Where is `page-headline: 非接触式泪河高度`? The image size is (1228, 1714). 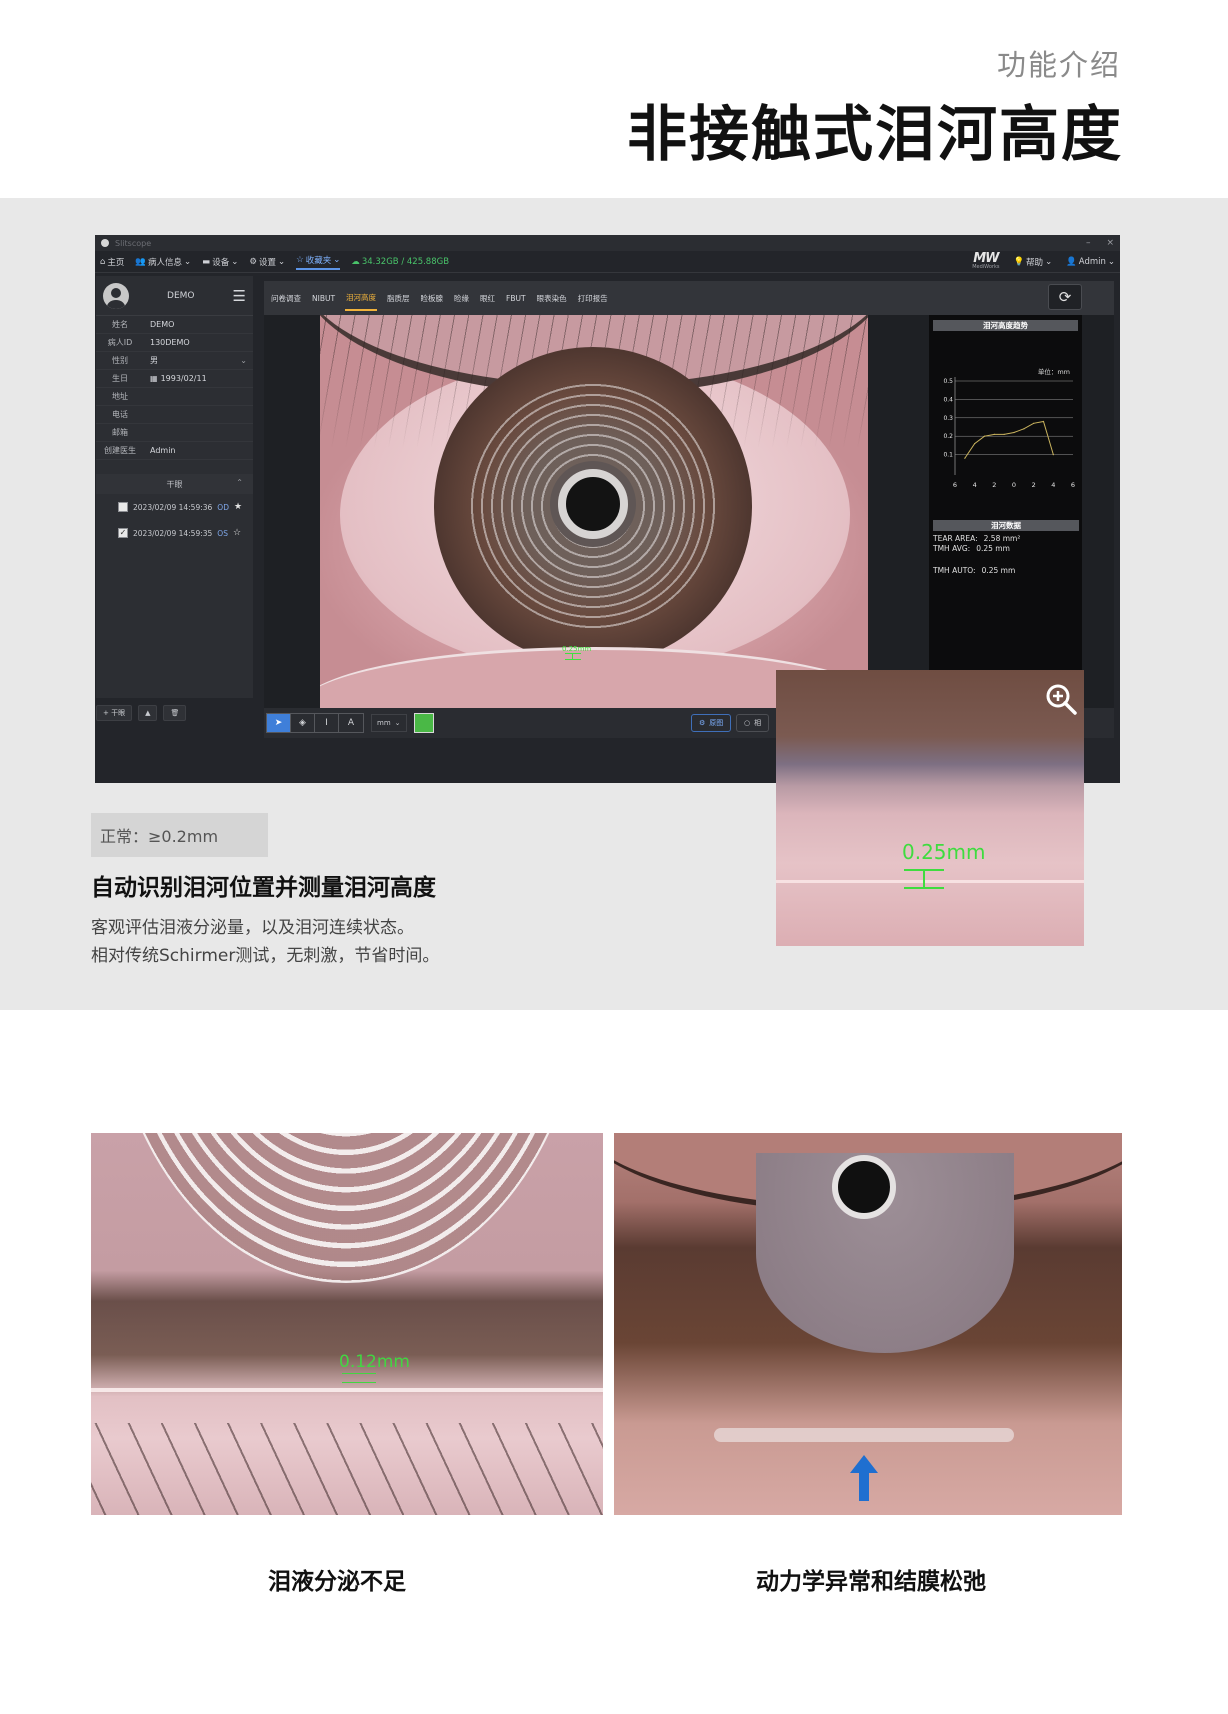 page-headline: 非接触式泪河高度 is located at coordinates (875, 135).